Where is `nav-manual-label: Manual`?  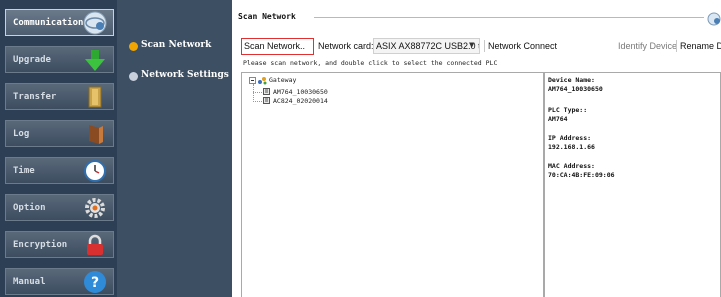
nav-manual-label: Manual is located at coordinates (29, 282).